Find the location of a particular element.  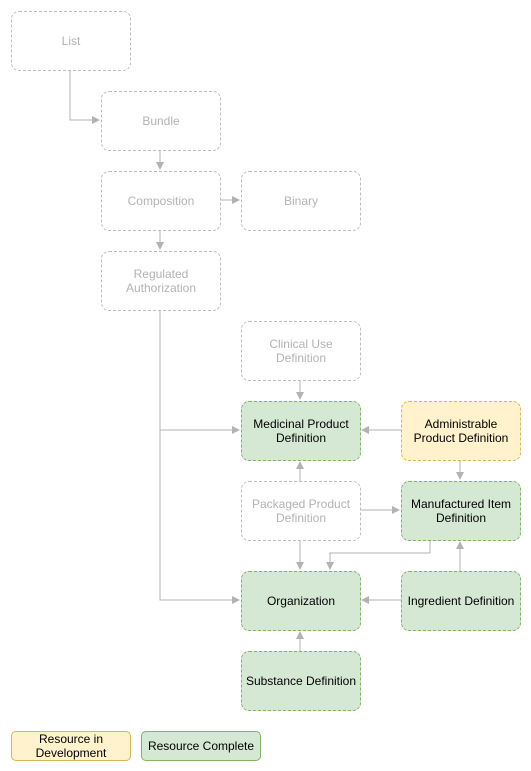

node-ingredient-definition: Ingredient Definition is located at coordinates (461, 601).